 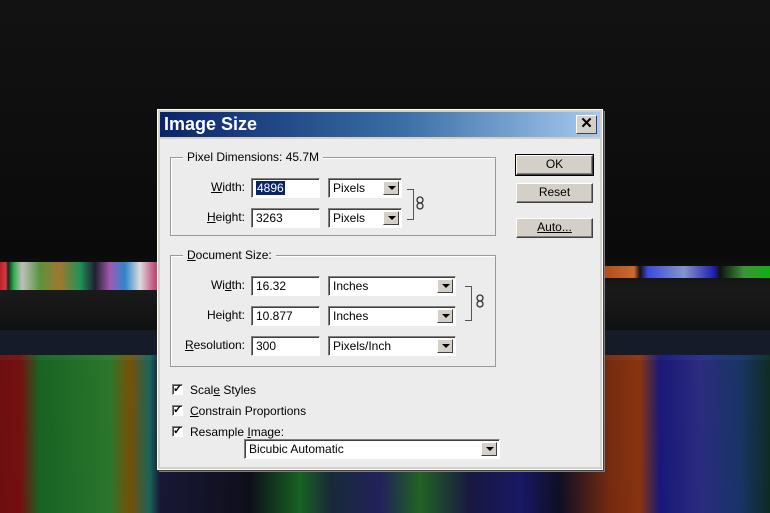 What do you see at coordinates (191, 255) in the screenshot?
I see `document-size-legend-accel: D` at bounding box center [191, 255].